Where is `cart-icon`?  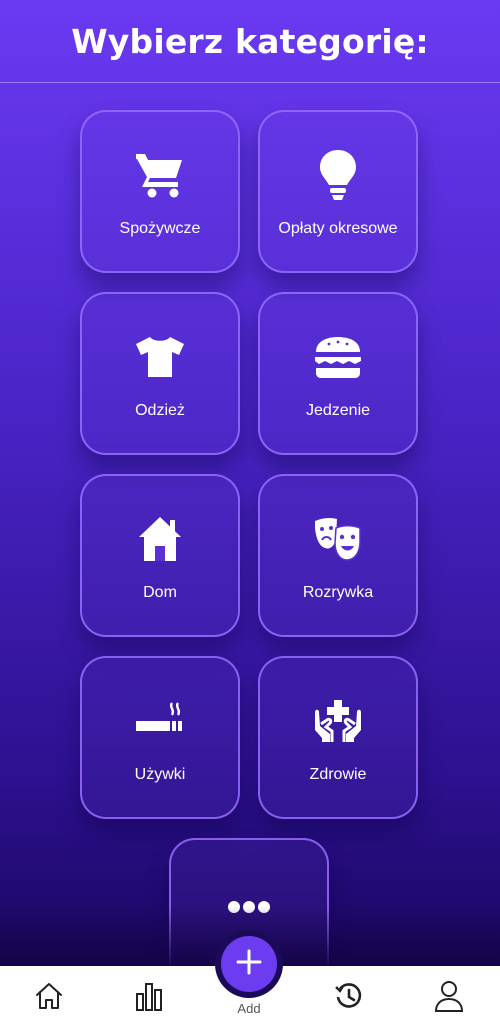 cart-icon is located at coordinates (160, 175).